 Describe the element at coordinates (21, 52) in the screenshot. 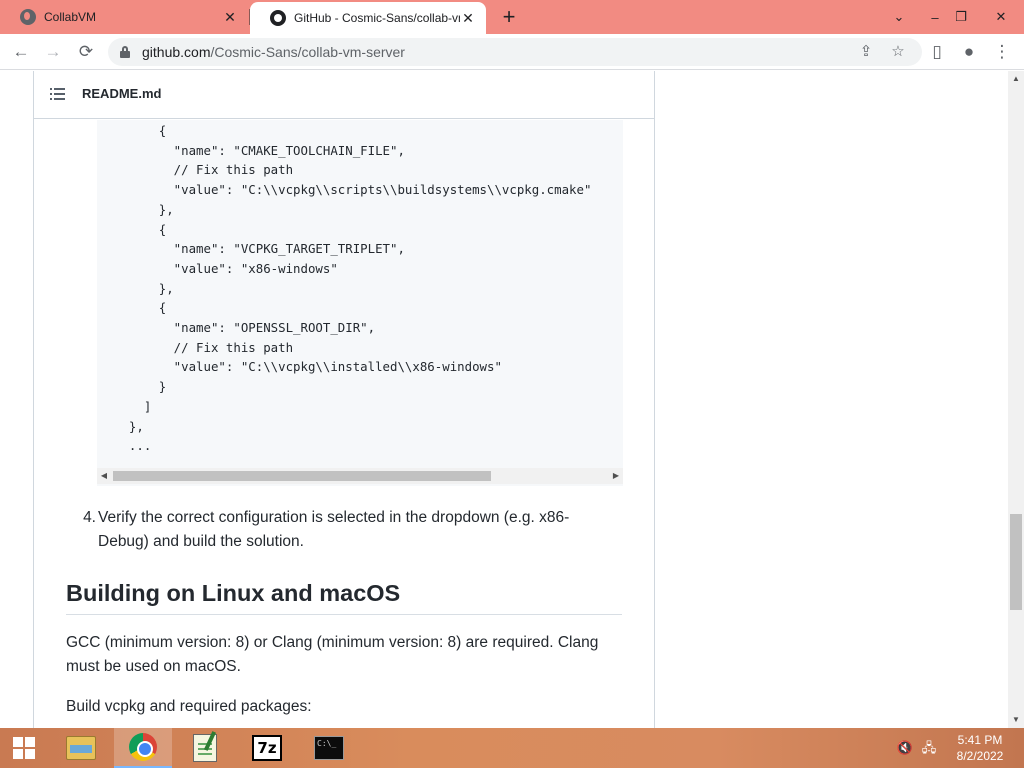

I see `back-button: ←` at that location.